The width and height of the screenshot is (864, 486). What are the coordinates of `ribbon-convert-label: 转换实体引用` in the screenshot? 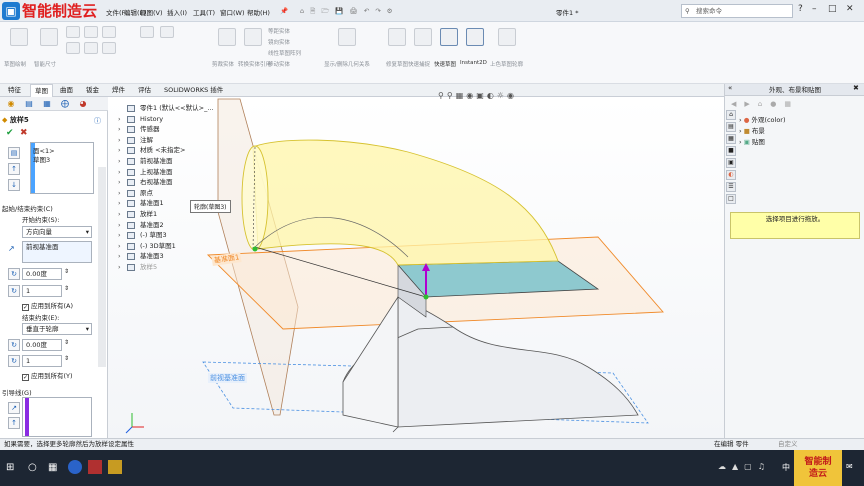 It's located at (254, 64).